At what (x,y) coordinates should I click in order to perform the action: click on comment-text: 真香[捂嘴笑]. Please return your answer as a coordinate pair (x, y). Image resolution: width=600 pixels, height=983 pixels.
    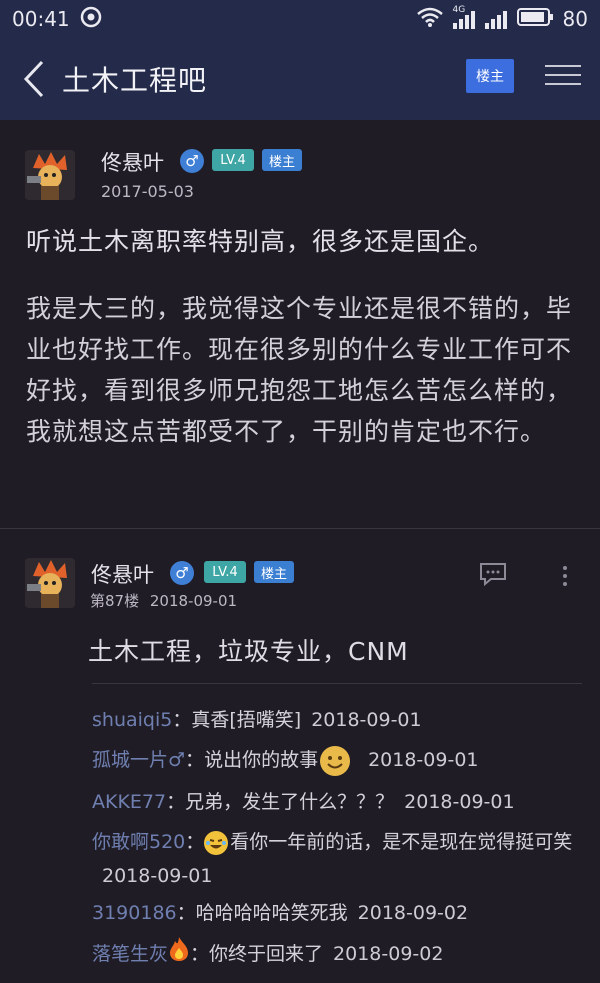
    Looking at the image, I should click on (246, 720).